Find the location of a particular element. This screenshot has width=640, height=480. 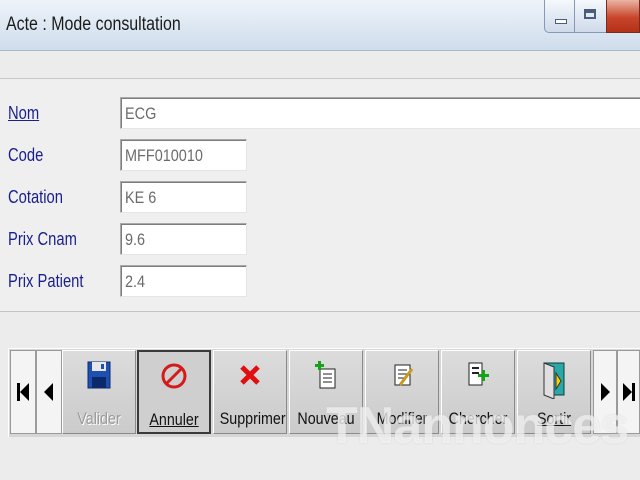

cotation-field: KE 6 is located at coordinates (183, 197).